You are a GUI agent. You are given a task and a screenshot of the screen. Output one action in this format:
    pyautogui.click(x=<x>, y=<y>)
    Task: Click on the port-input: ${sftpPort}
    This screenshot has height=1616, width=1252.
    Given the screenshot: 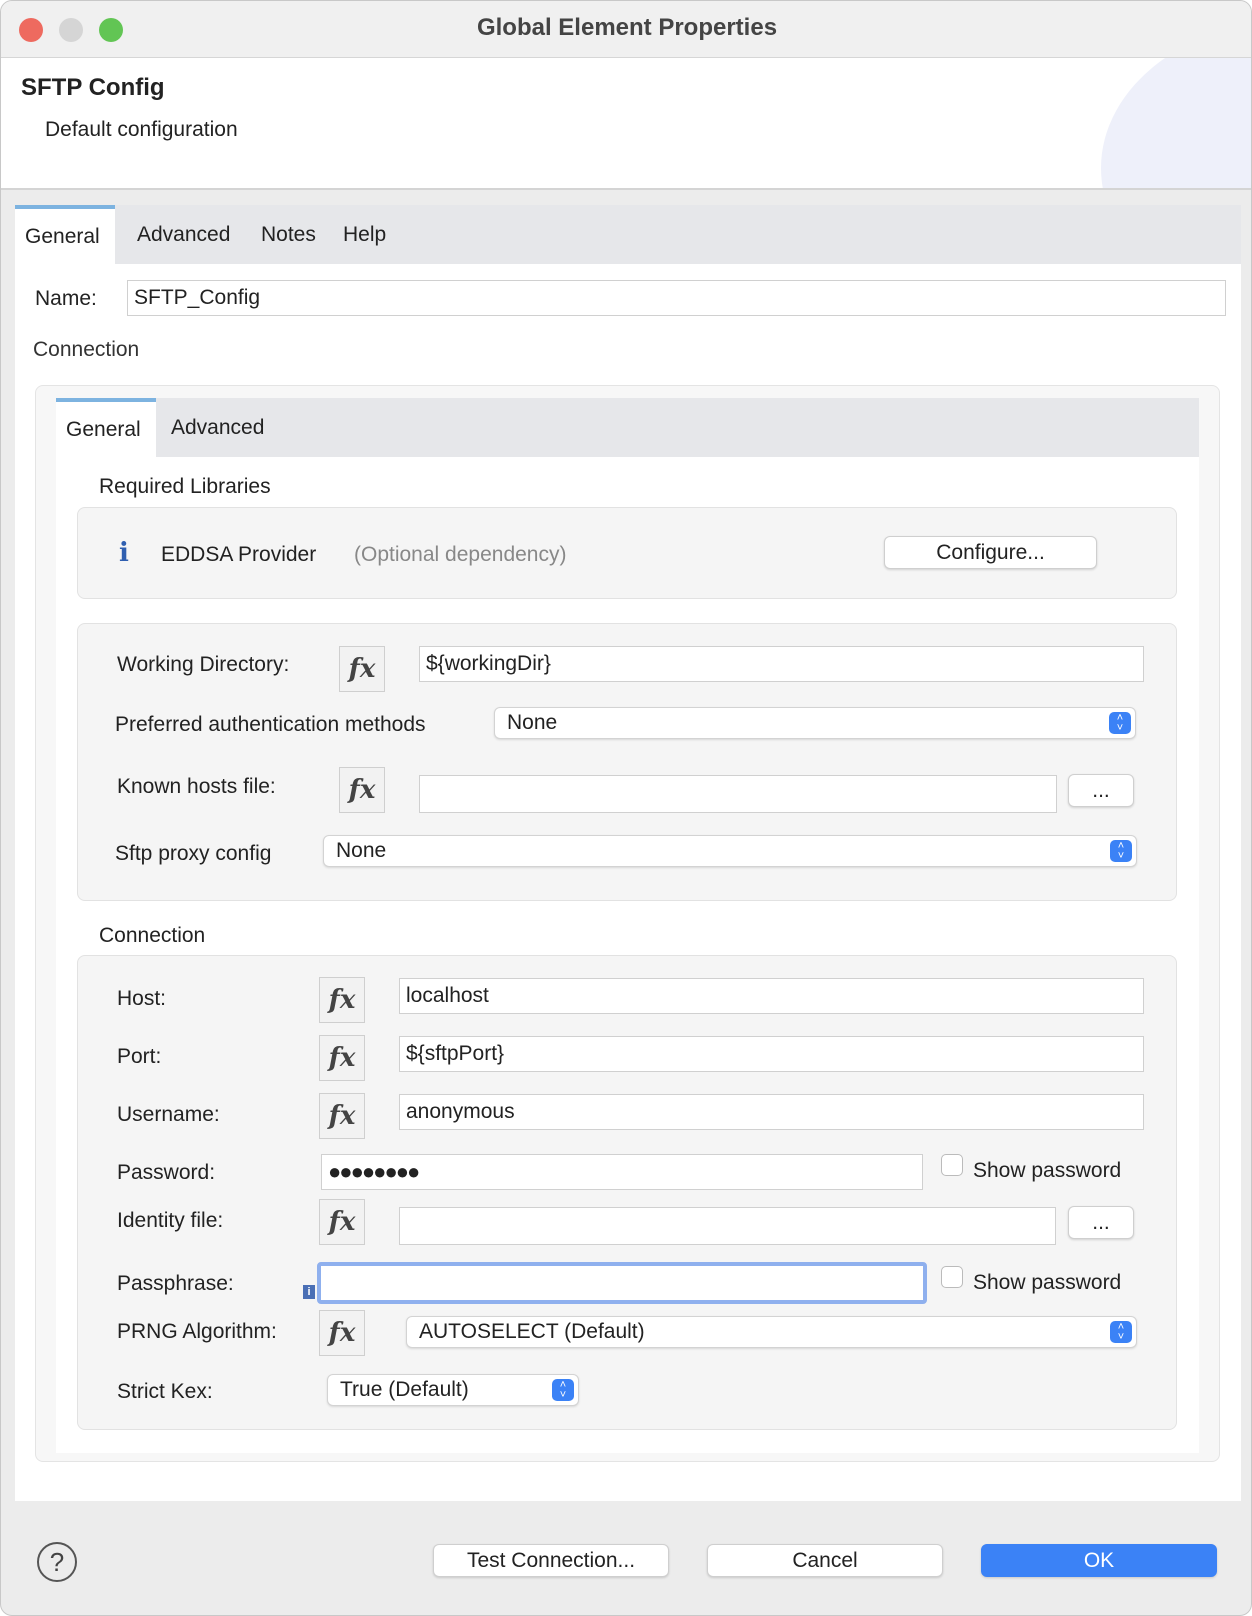 What is the action you would take?
    pyautogui.click(x=771, y=1054)
    